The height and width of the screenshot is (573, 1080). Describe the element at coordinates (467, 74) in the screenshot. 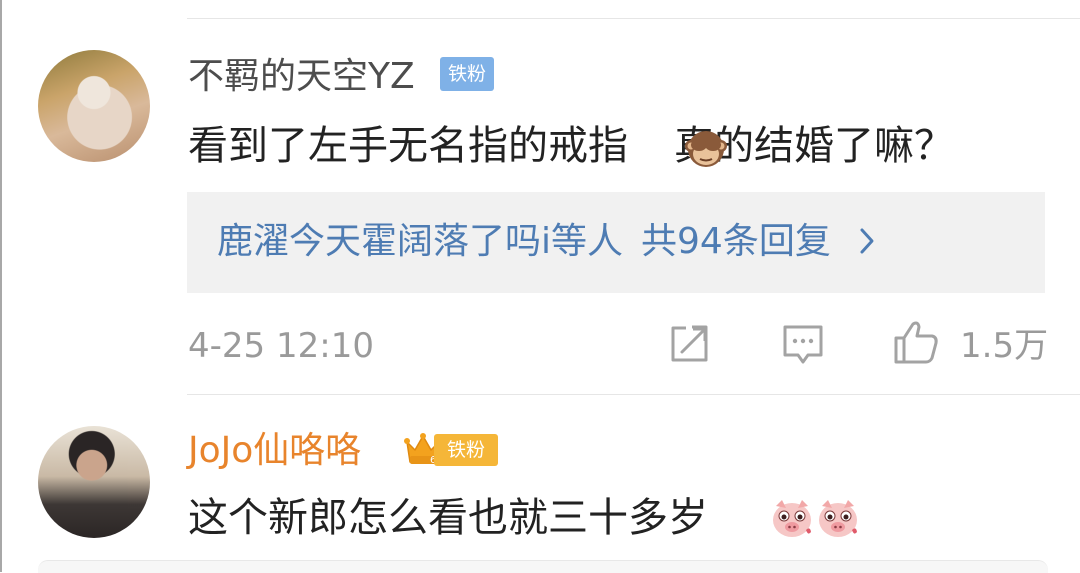

I see `fan-badge: 铁粉` at that location.